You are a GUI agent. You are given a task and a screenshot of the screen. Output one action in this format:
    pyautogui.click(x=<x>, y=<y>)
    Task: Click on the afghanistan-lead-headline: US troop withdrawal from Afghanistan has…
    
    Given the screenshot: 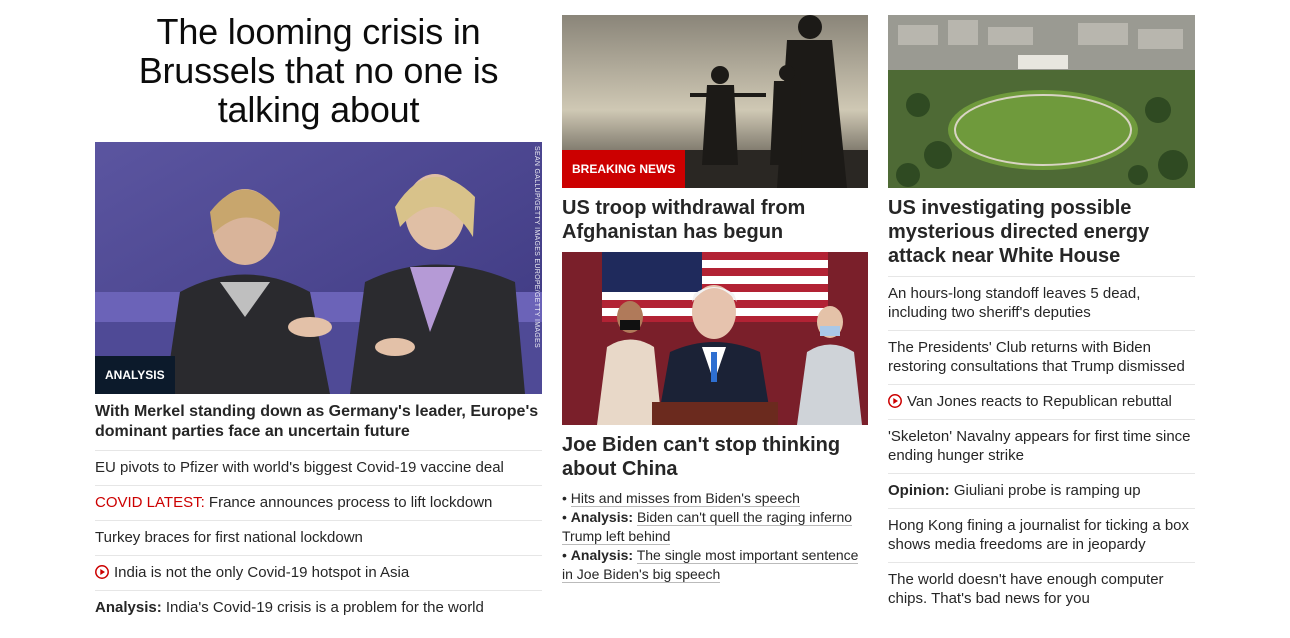 What is the action you would take?
    pyautogui.click(x=715, y=220)
    